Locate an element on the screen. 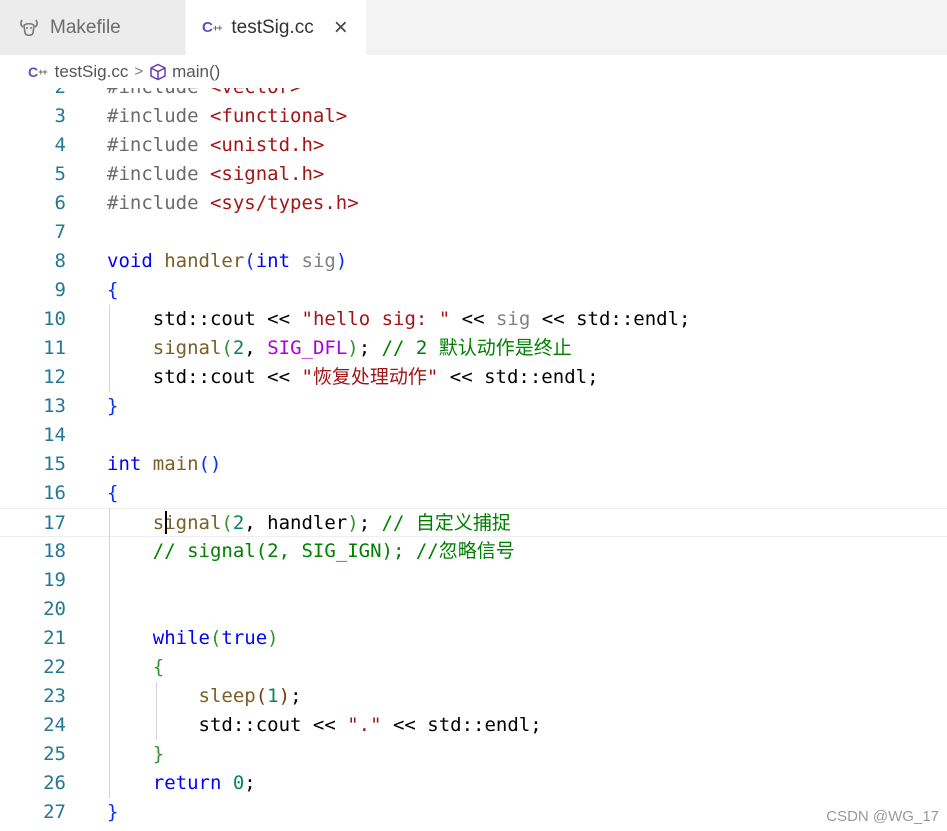  code-line: 12 std::cout << "恢复处理动作" << std::endl; is located at coordinates (473, 377).